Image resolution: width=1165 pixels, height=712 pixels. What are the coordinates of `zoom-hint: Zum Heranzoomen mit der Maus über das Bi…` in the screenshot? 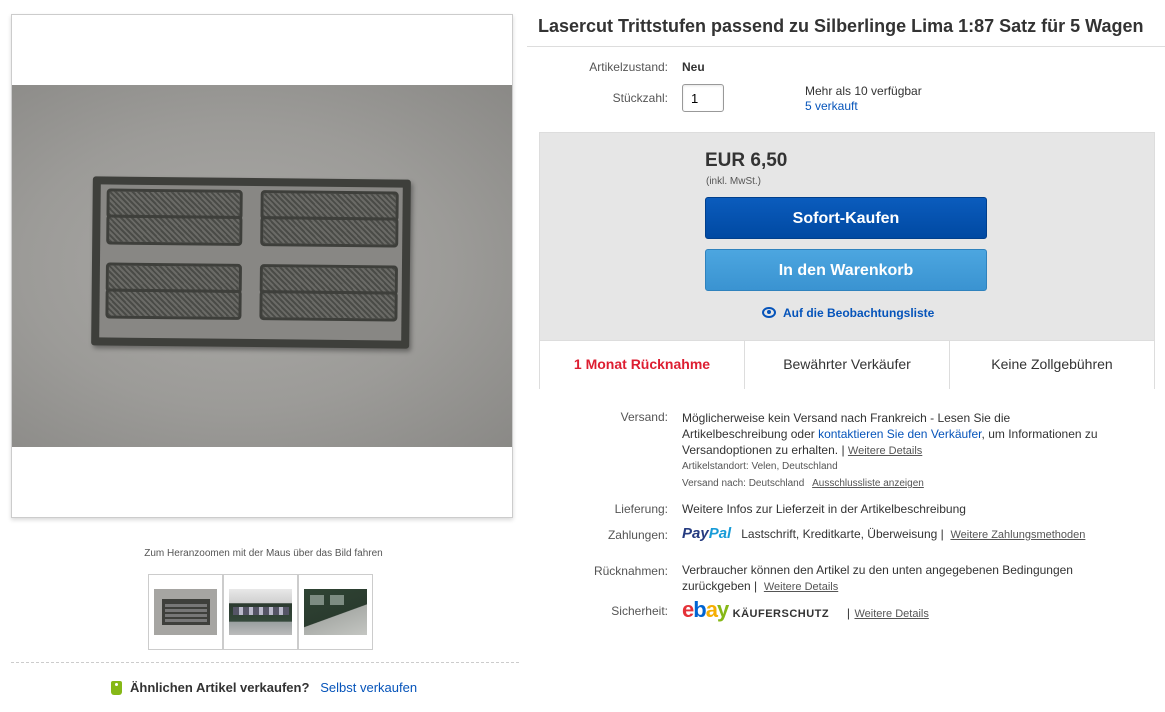 It's located at (263, 553).